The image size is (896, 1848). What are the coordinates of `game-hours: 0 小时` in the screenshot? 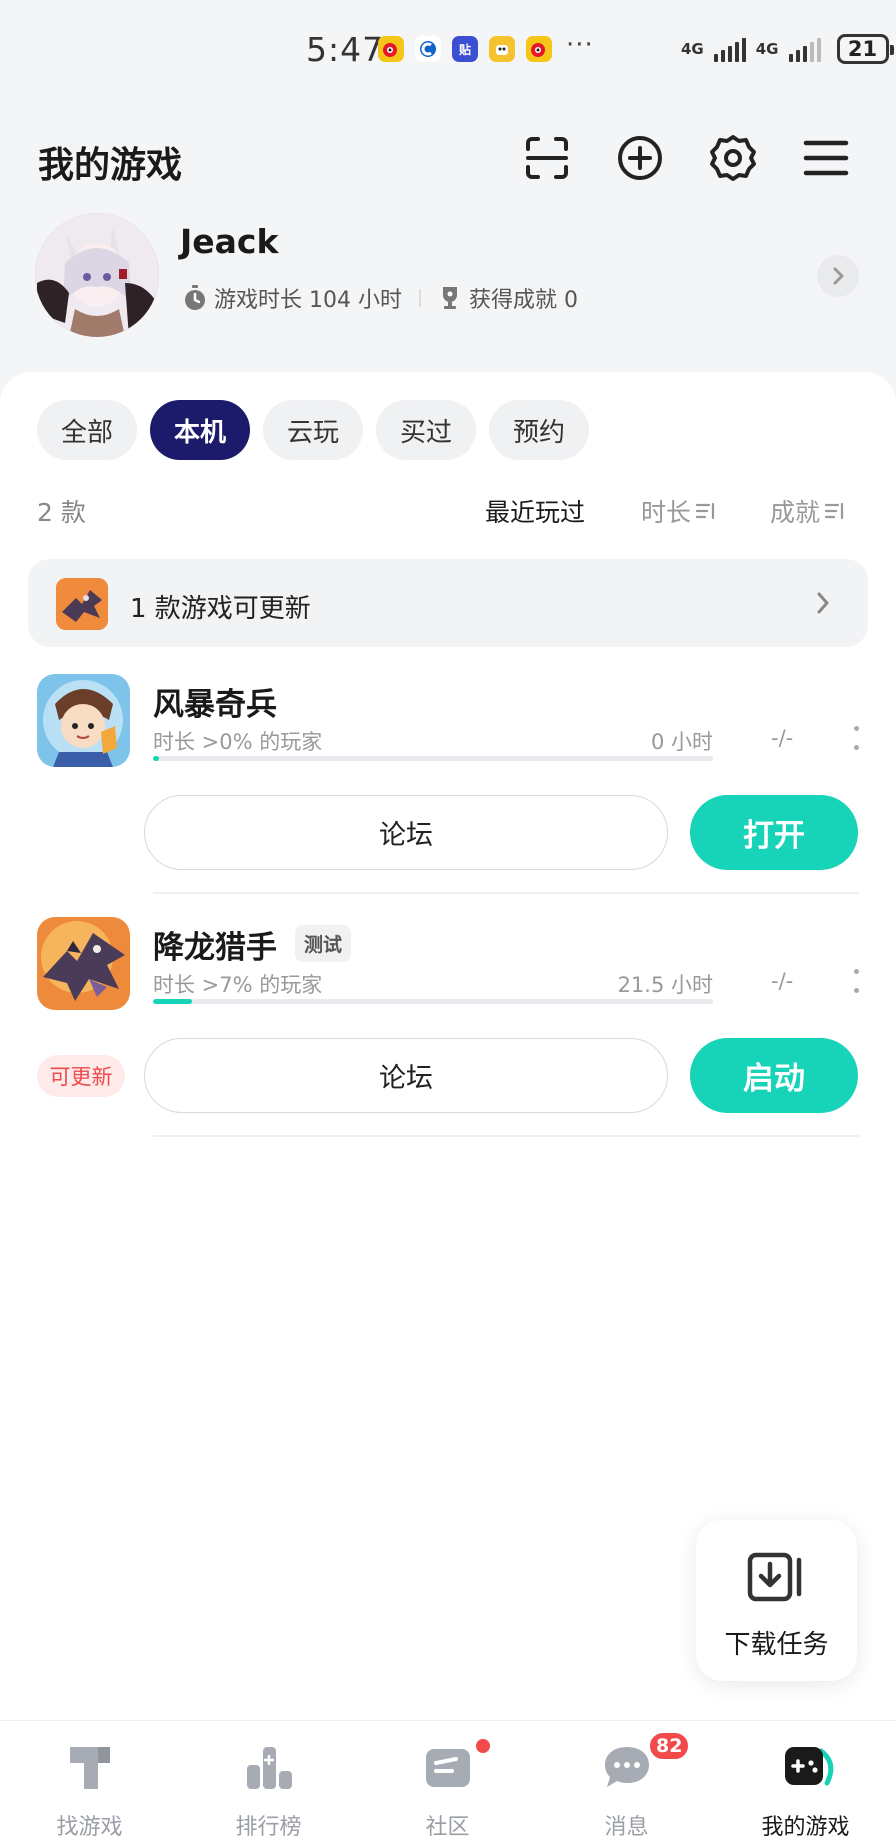 It's located at (681, 742).